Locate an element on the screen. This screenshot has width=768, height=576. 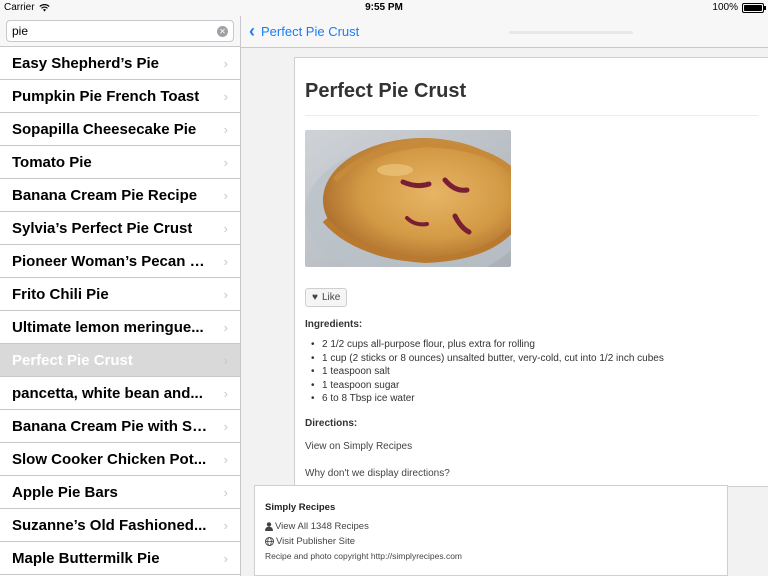
publisher-name: Simply Recipes is located at coordinates (300, 507).